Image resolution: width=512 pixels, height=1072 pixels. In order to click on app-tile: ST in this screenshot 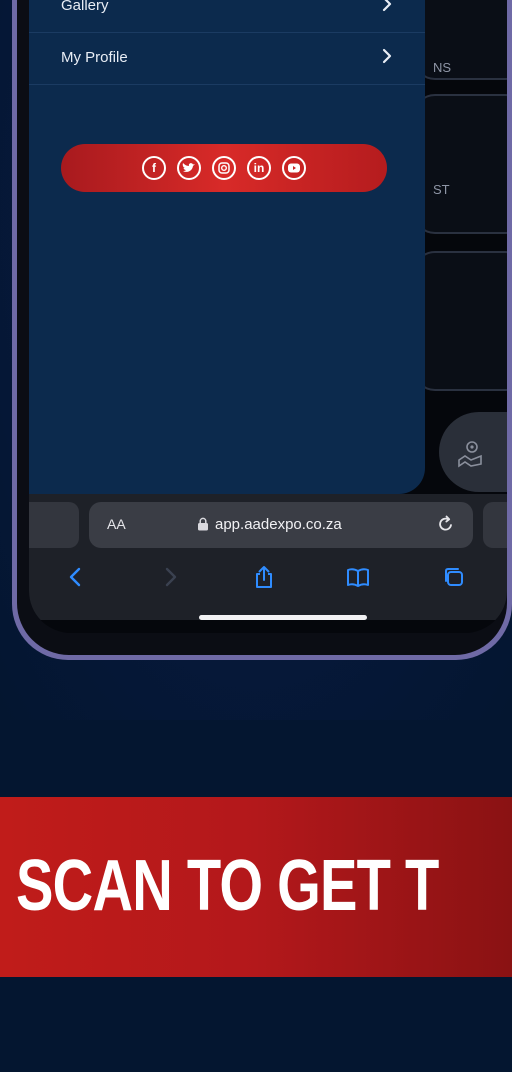, I will do `click(460, 164)`.